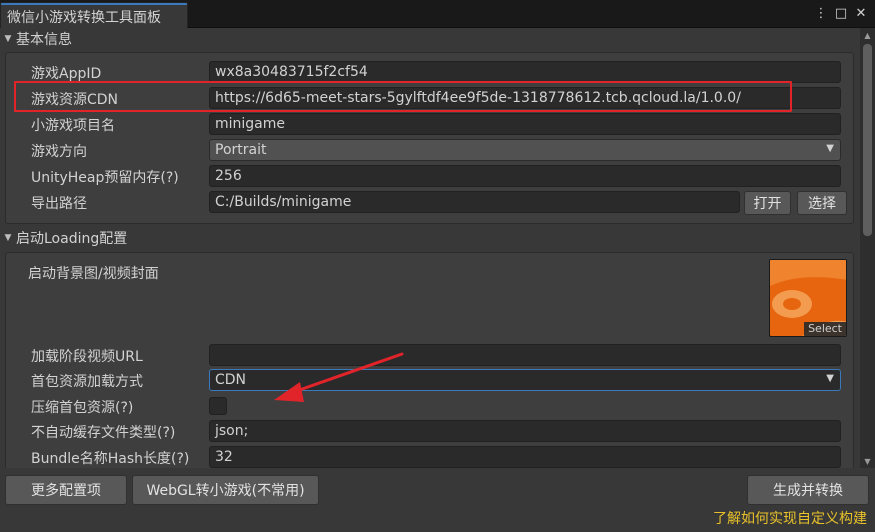 The image size is (875, 532). What do you see at coordinates (808, 298) in the screenshot?
I see `cover-texture-picker: Select` at bounding box center [808, 298].